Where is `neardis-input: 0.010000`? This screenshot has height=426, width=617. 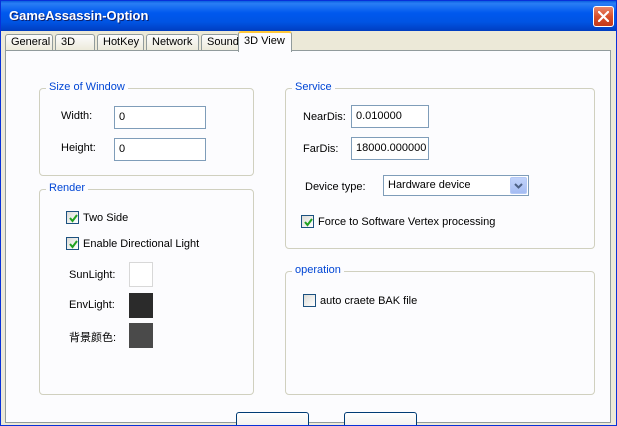 neardis-input: 0.010000 is located at coordinates (390, 116).